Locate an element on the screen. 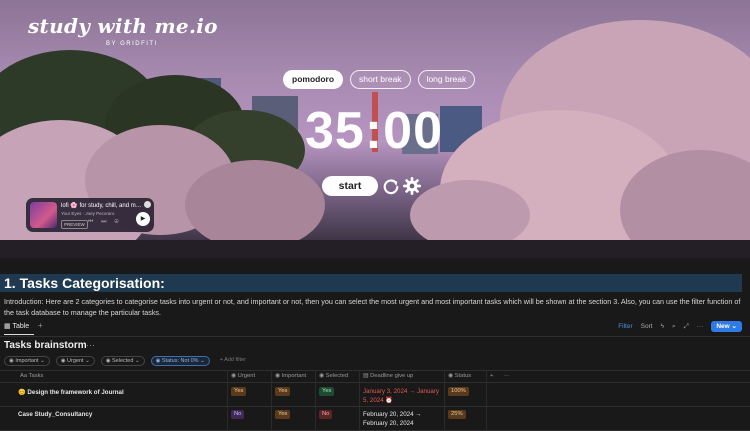  start-button: start is located at coordinates (350, 186).